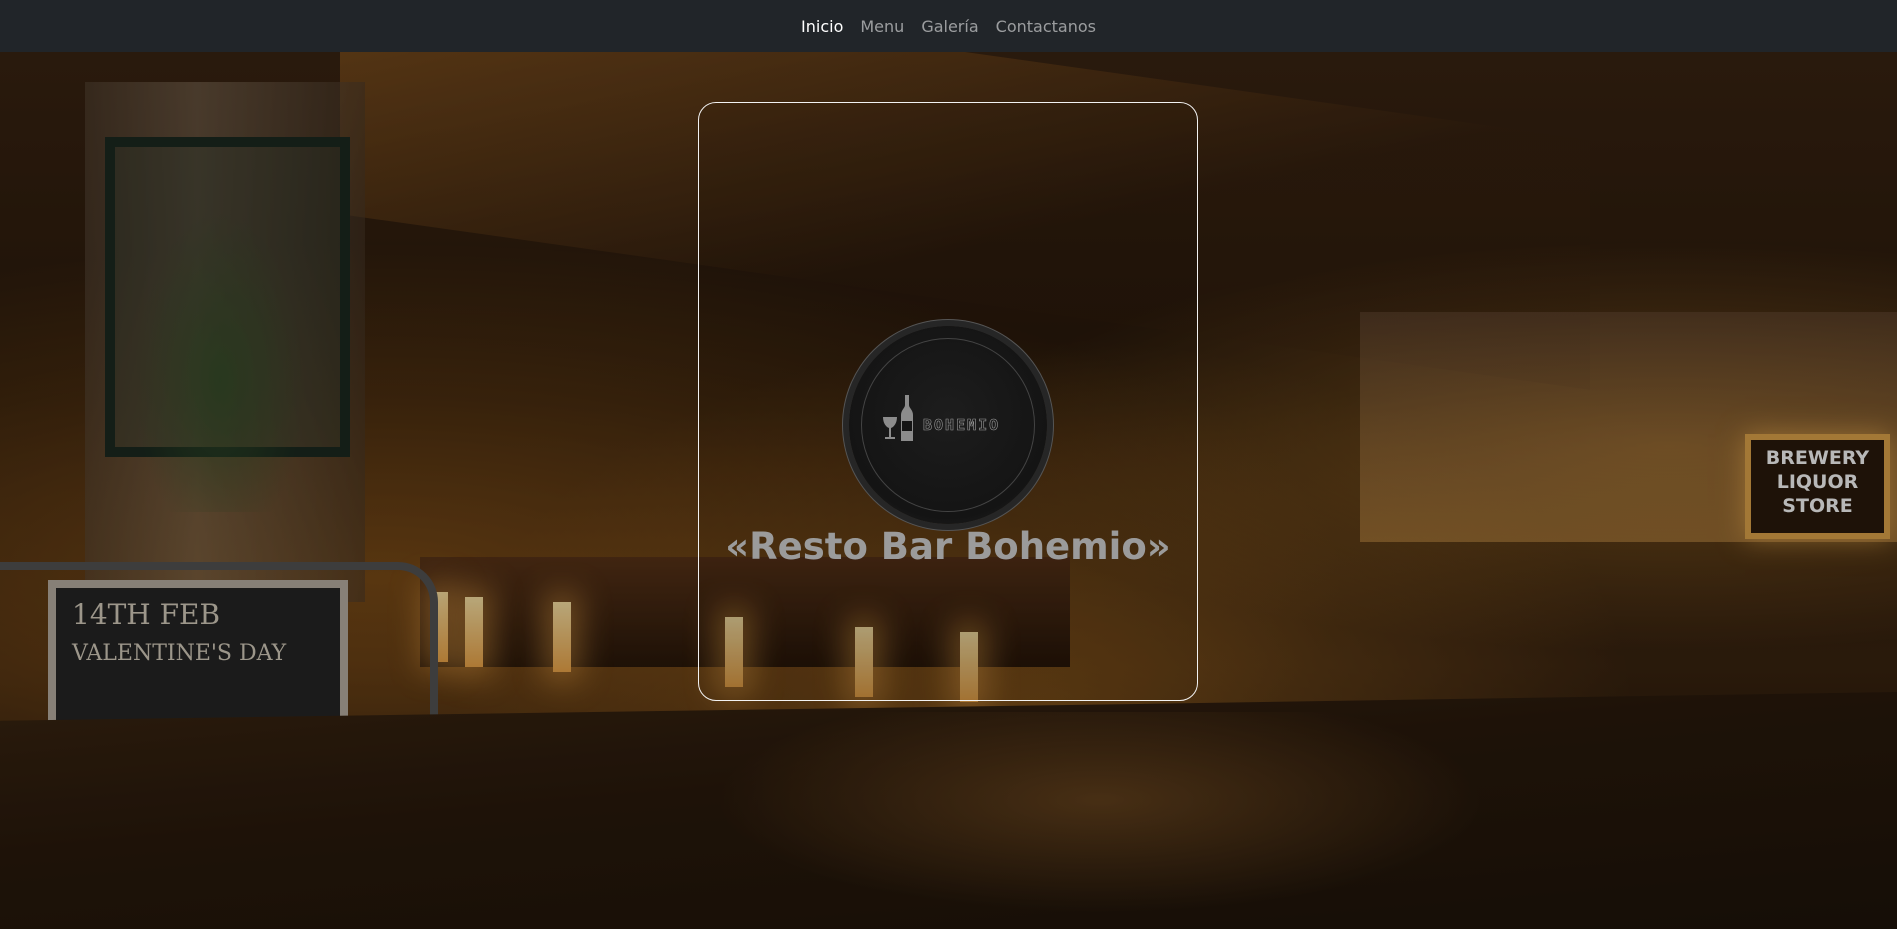  I want to click on top-navbar: Inicio Menu Galería Contactanos, so click(948, 26).